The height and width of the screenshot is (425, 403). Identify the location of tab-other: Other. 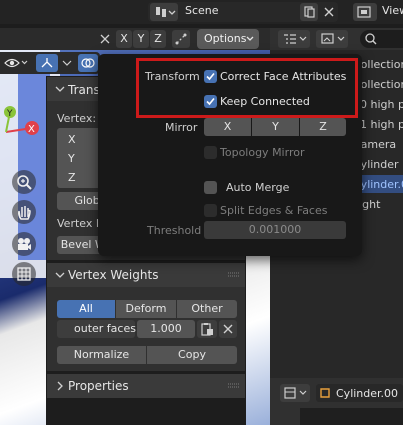
(207, 309).